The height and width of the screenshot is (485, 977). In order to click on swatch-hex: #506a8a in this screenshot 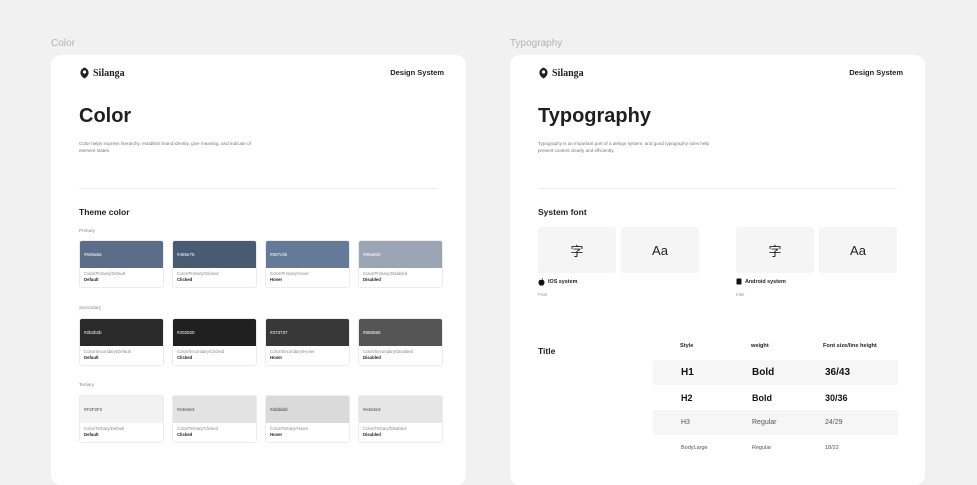, I will do `click(121, 254)`.